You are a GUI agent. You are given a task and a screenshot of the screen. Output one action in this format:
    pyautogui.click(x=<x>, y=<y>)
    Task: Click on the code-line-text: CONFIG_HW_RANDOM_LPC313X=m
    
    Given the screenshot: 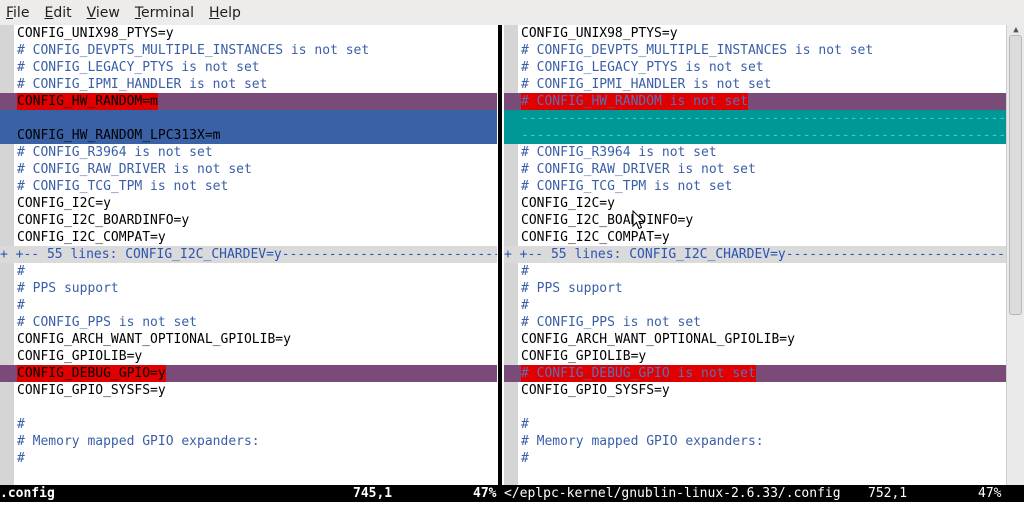 What is the action you would take?
    pyautogui.click(x=119, y=135)
    